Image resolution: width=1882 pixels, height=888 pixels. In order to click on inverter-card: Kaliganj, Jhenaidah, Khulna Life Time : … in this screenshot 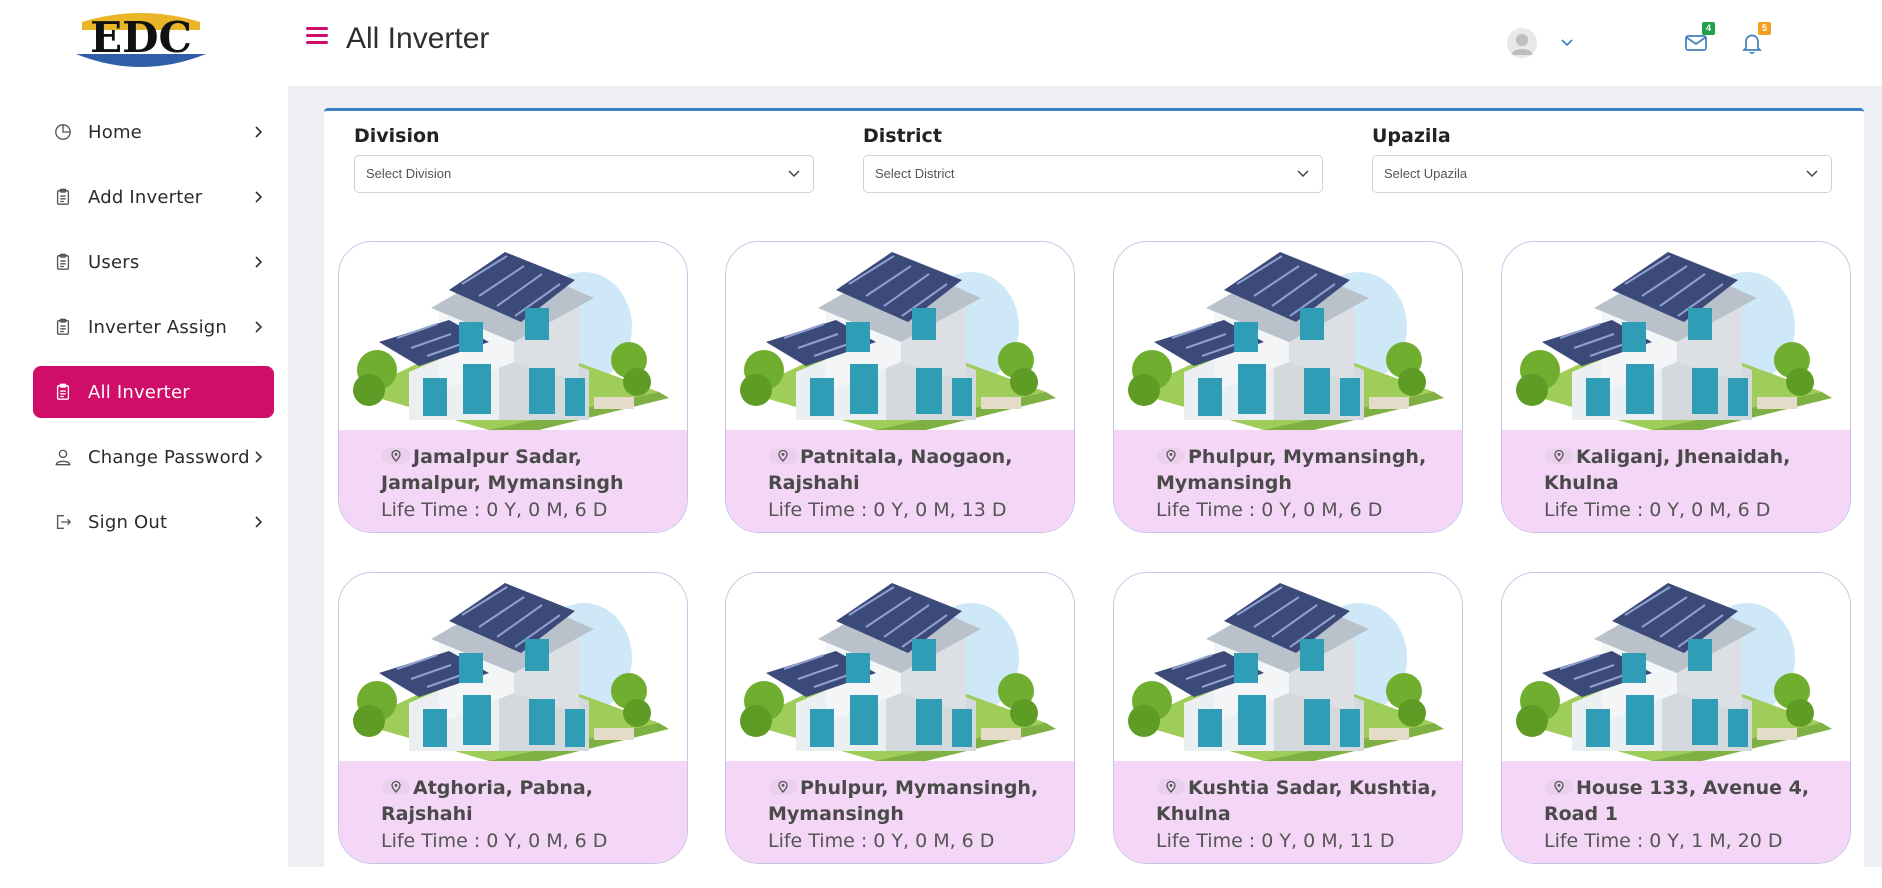, I will do `click(1676, 387)`.